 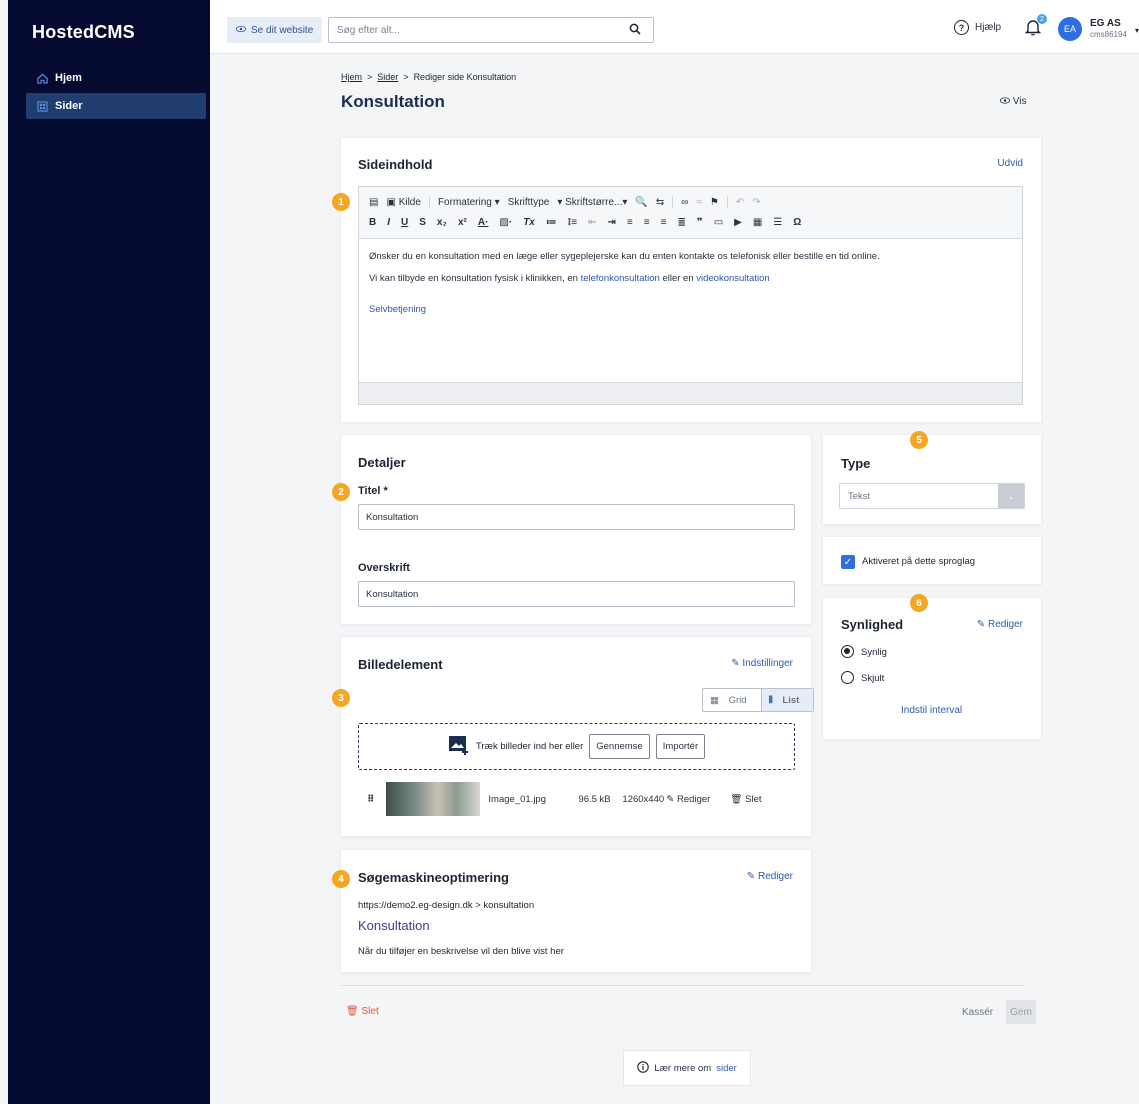 I want to click on help-button: ? Hjælp, so click(x=977, y=27).